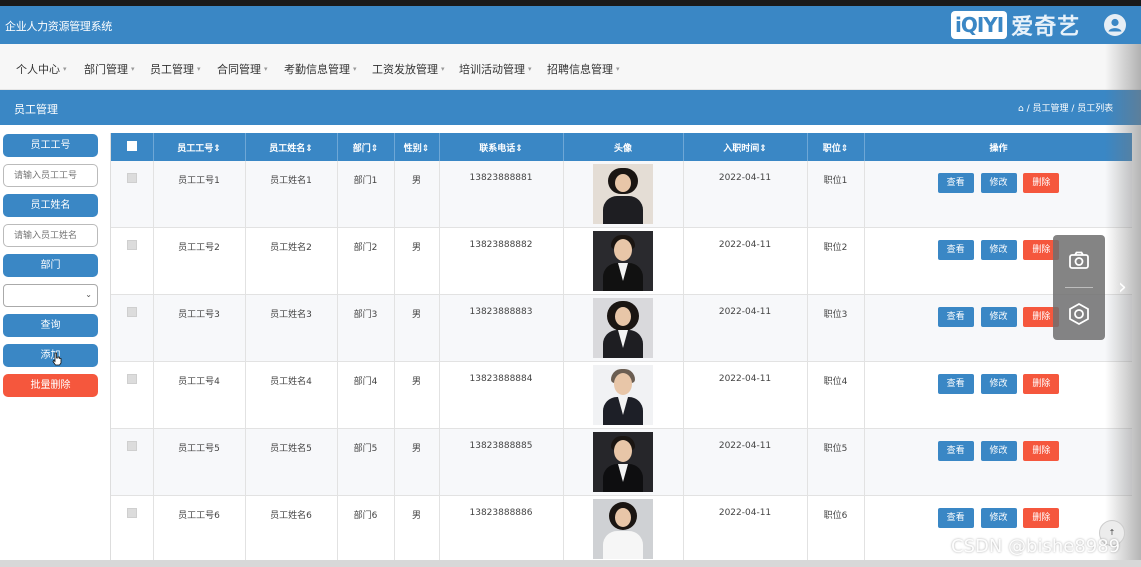 This screenshot has width=1141, height=567. Describe the element at coordinates (501, 328) in the screenshot. I see `cell-phone: 13823888883` at that location.